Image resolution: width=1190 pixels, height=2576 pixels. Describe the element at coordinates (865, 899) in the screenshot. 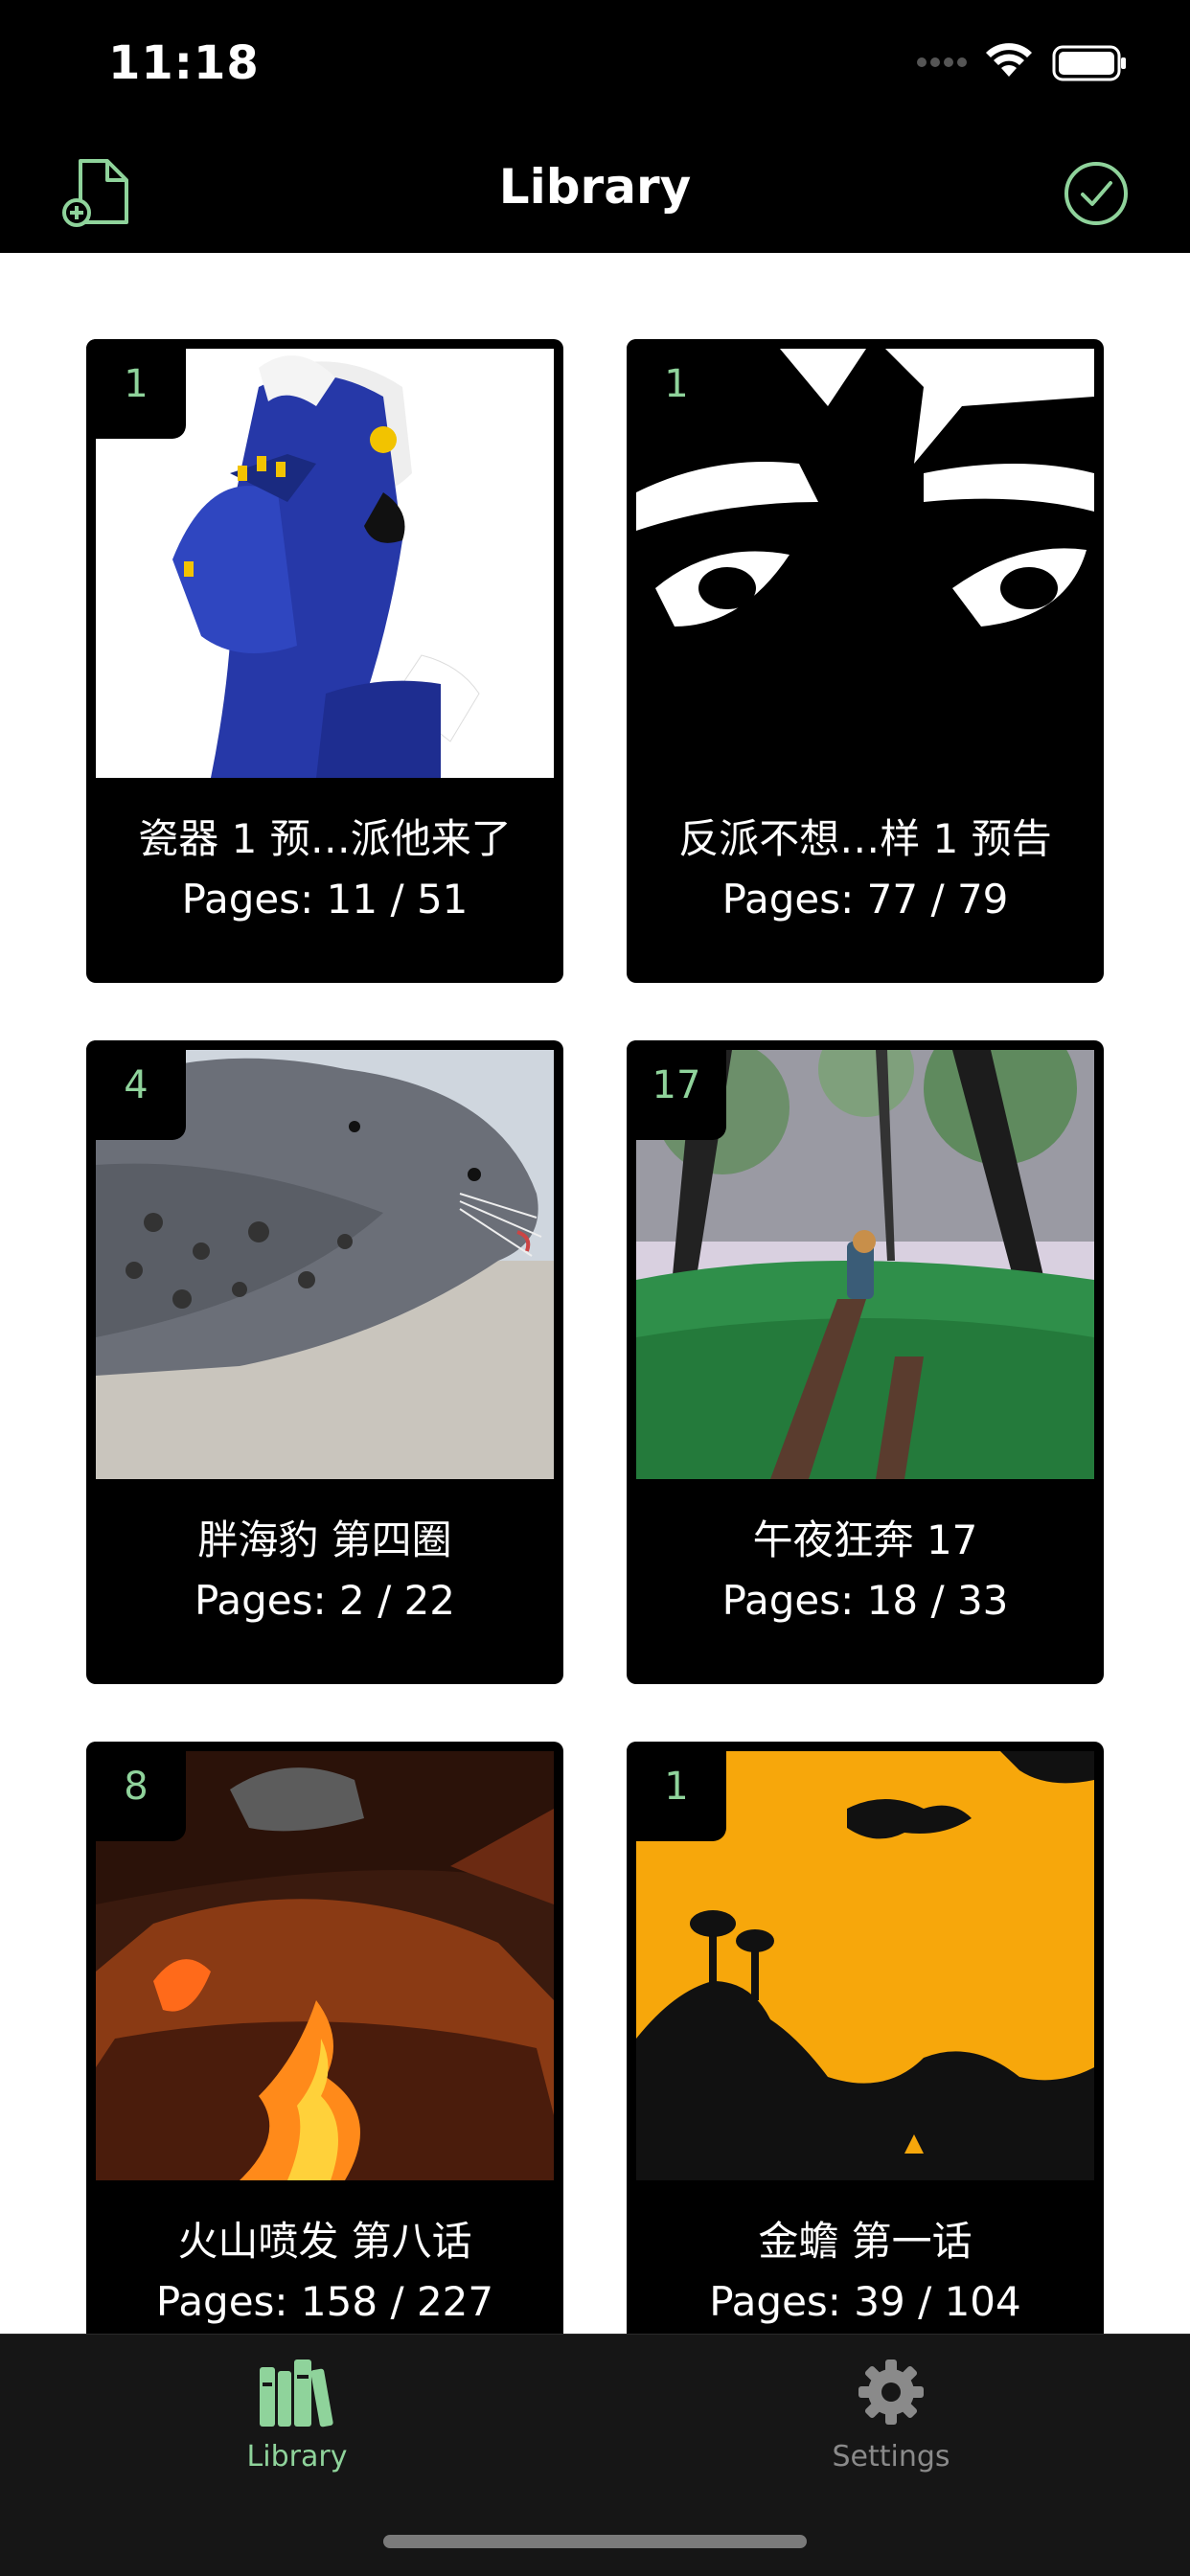

I see `page-progress: Pages: 77 / 79` at that location.